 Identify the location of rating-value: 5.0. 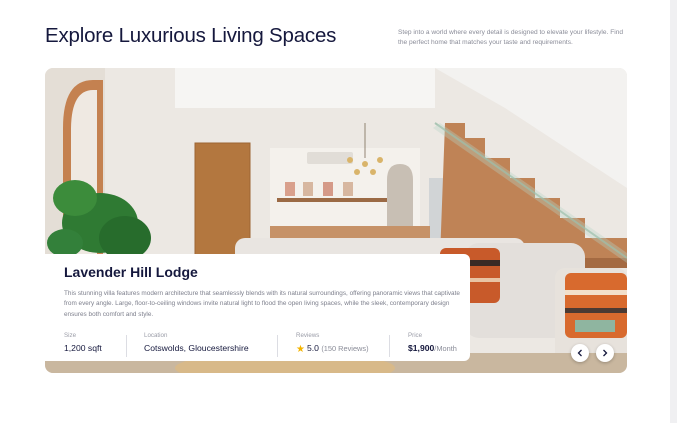
(312, 348).